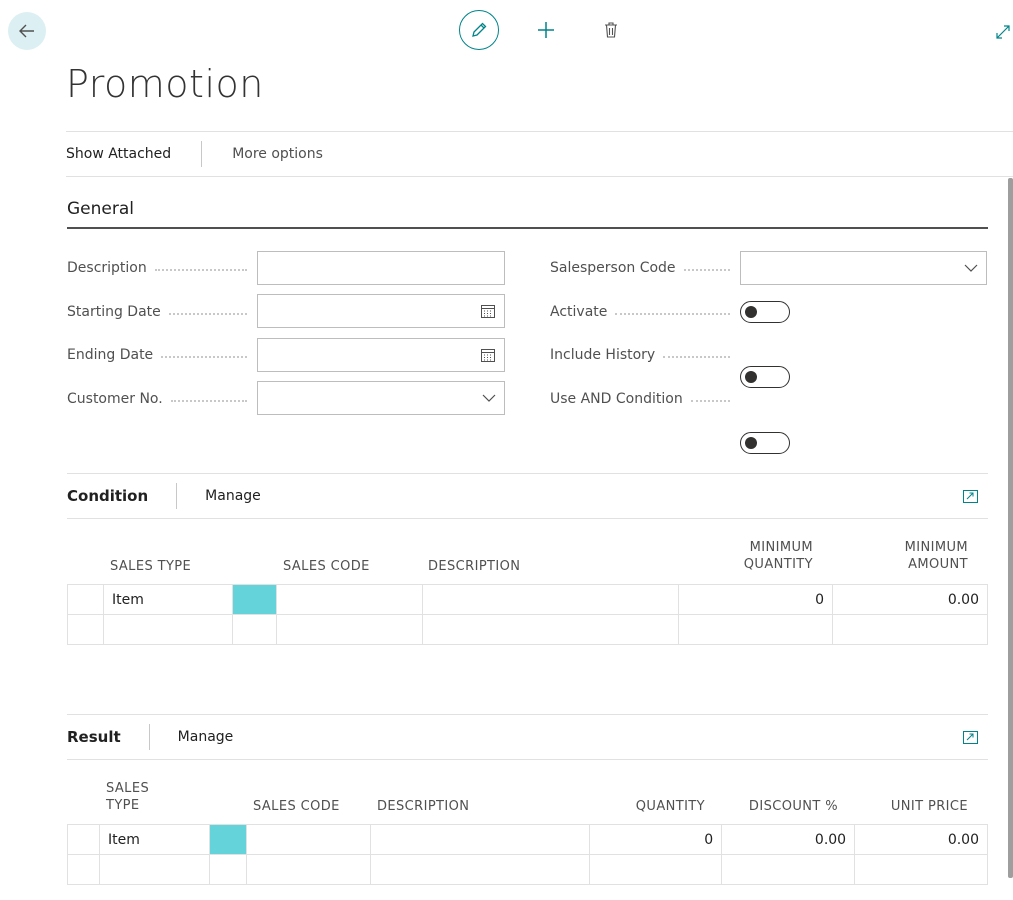 Image resolution: width=1013 pixels, height=900 pixels. Describe the element at coordinates (765, 312) in the screenshot. I see `activate-toggle` at that location.